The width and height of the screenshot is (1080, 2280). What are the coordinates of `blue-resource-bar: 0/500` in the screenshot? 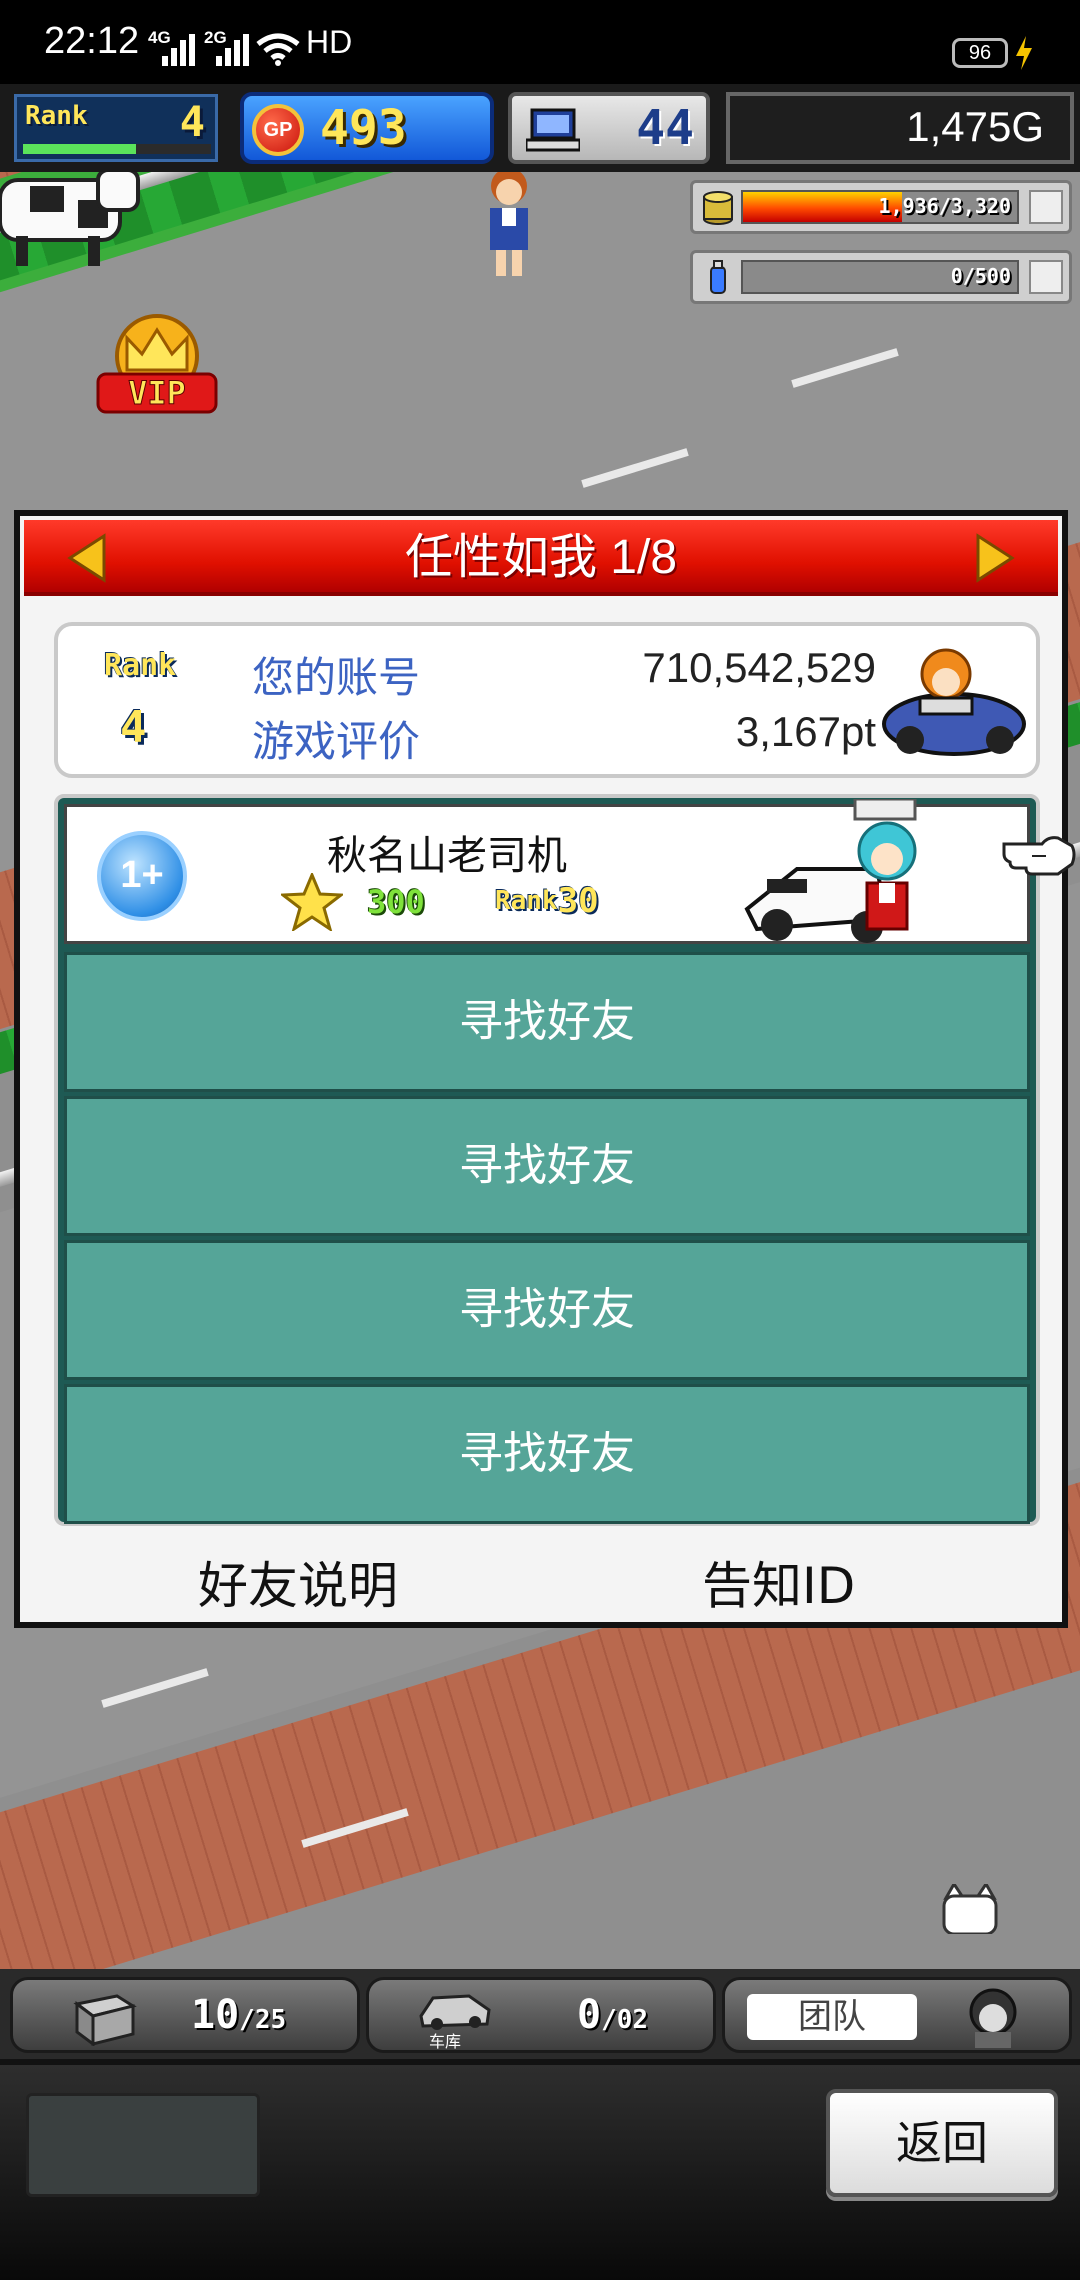 It's located at (881, 277).